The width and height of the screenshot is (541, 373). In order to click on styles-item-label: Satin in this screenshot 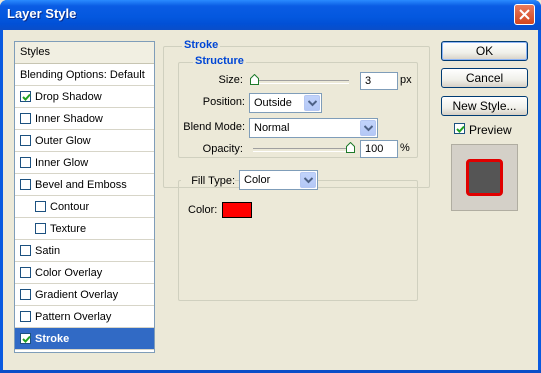, I will do `click(48, 251)`.